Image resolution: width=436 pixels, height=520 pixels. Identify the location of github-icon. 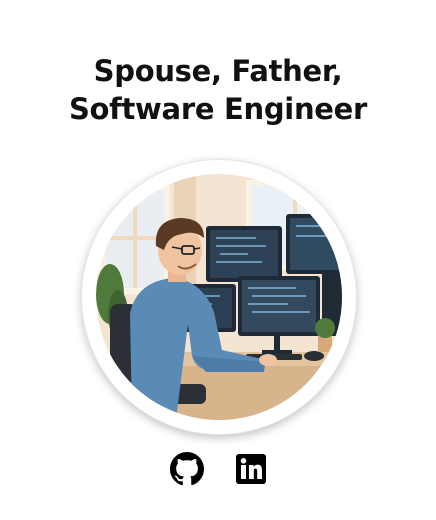
(187, 469).